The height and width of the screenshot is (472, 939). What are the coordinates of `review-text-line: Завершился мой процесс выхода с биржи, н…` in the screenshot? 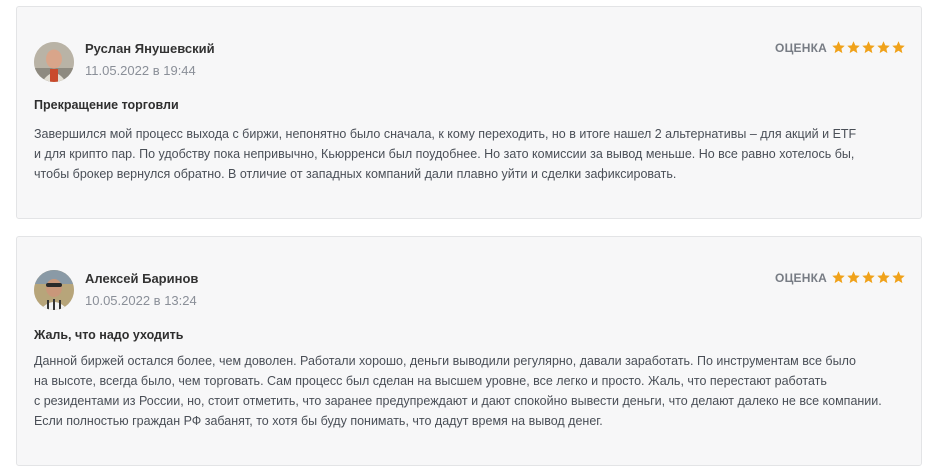 It's located at (445, 134).